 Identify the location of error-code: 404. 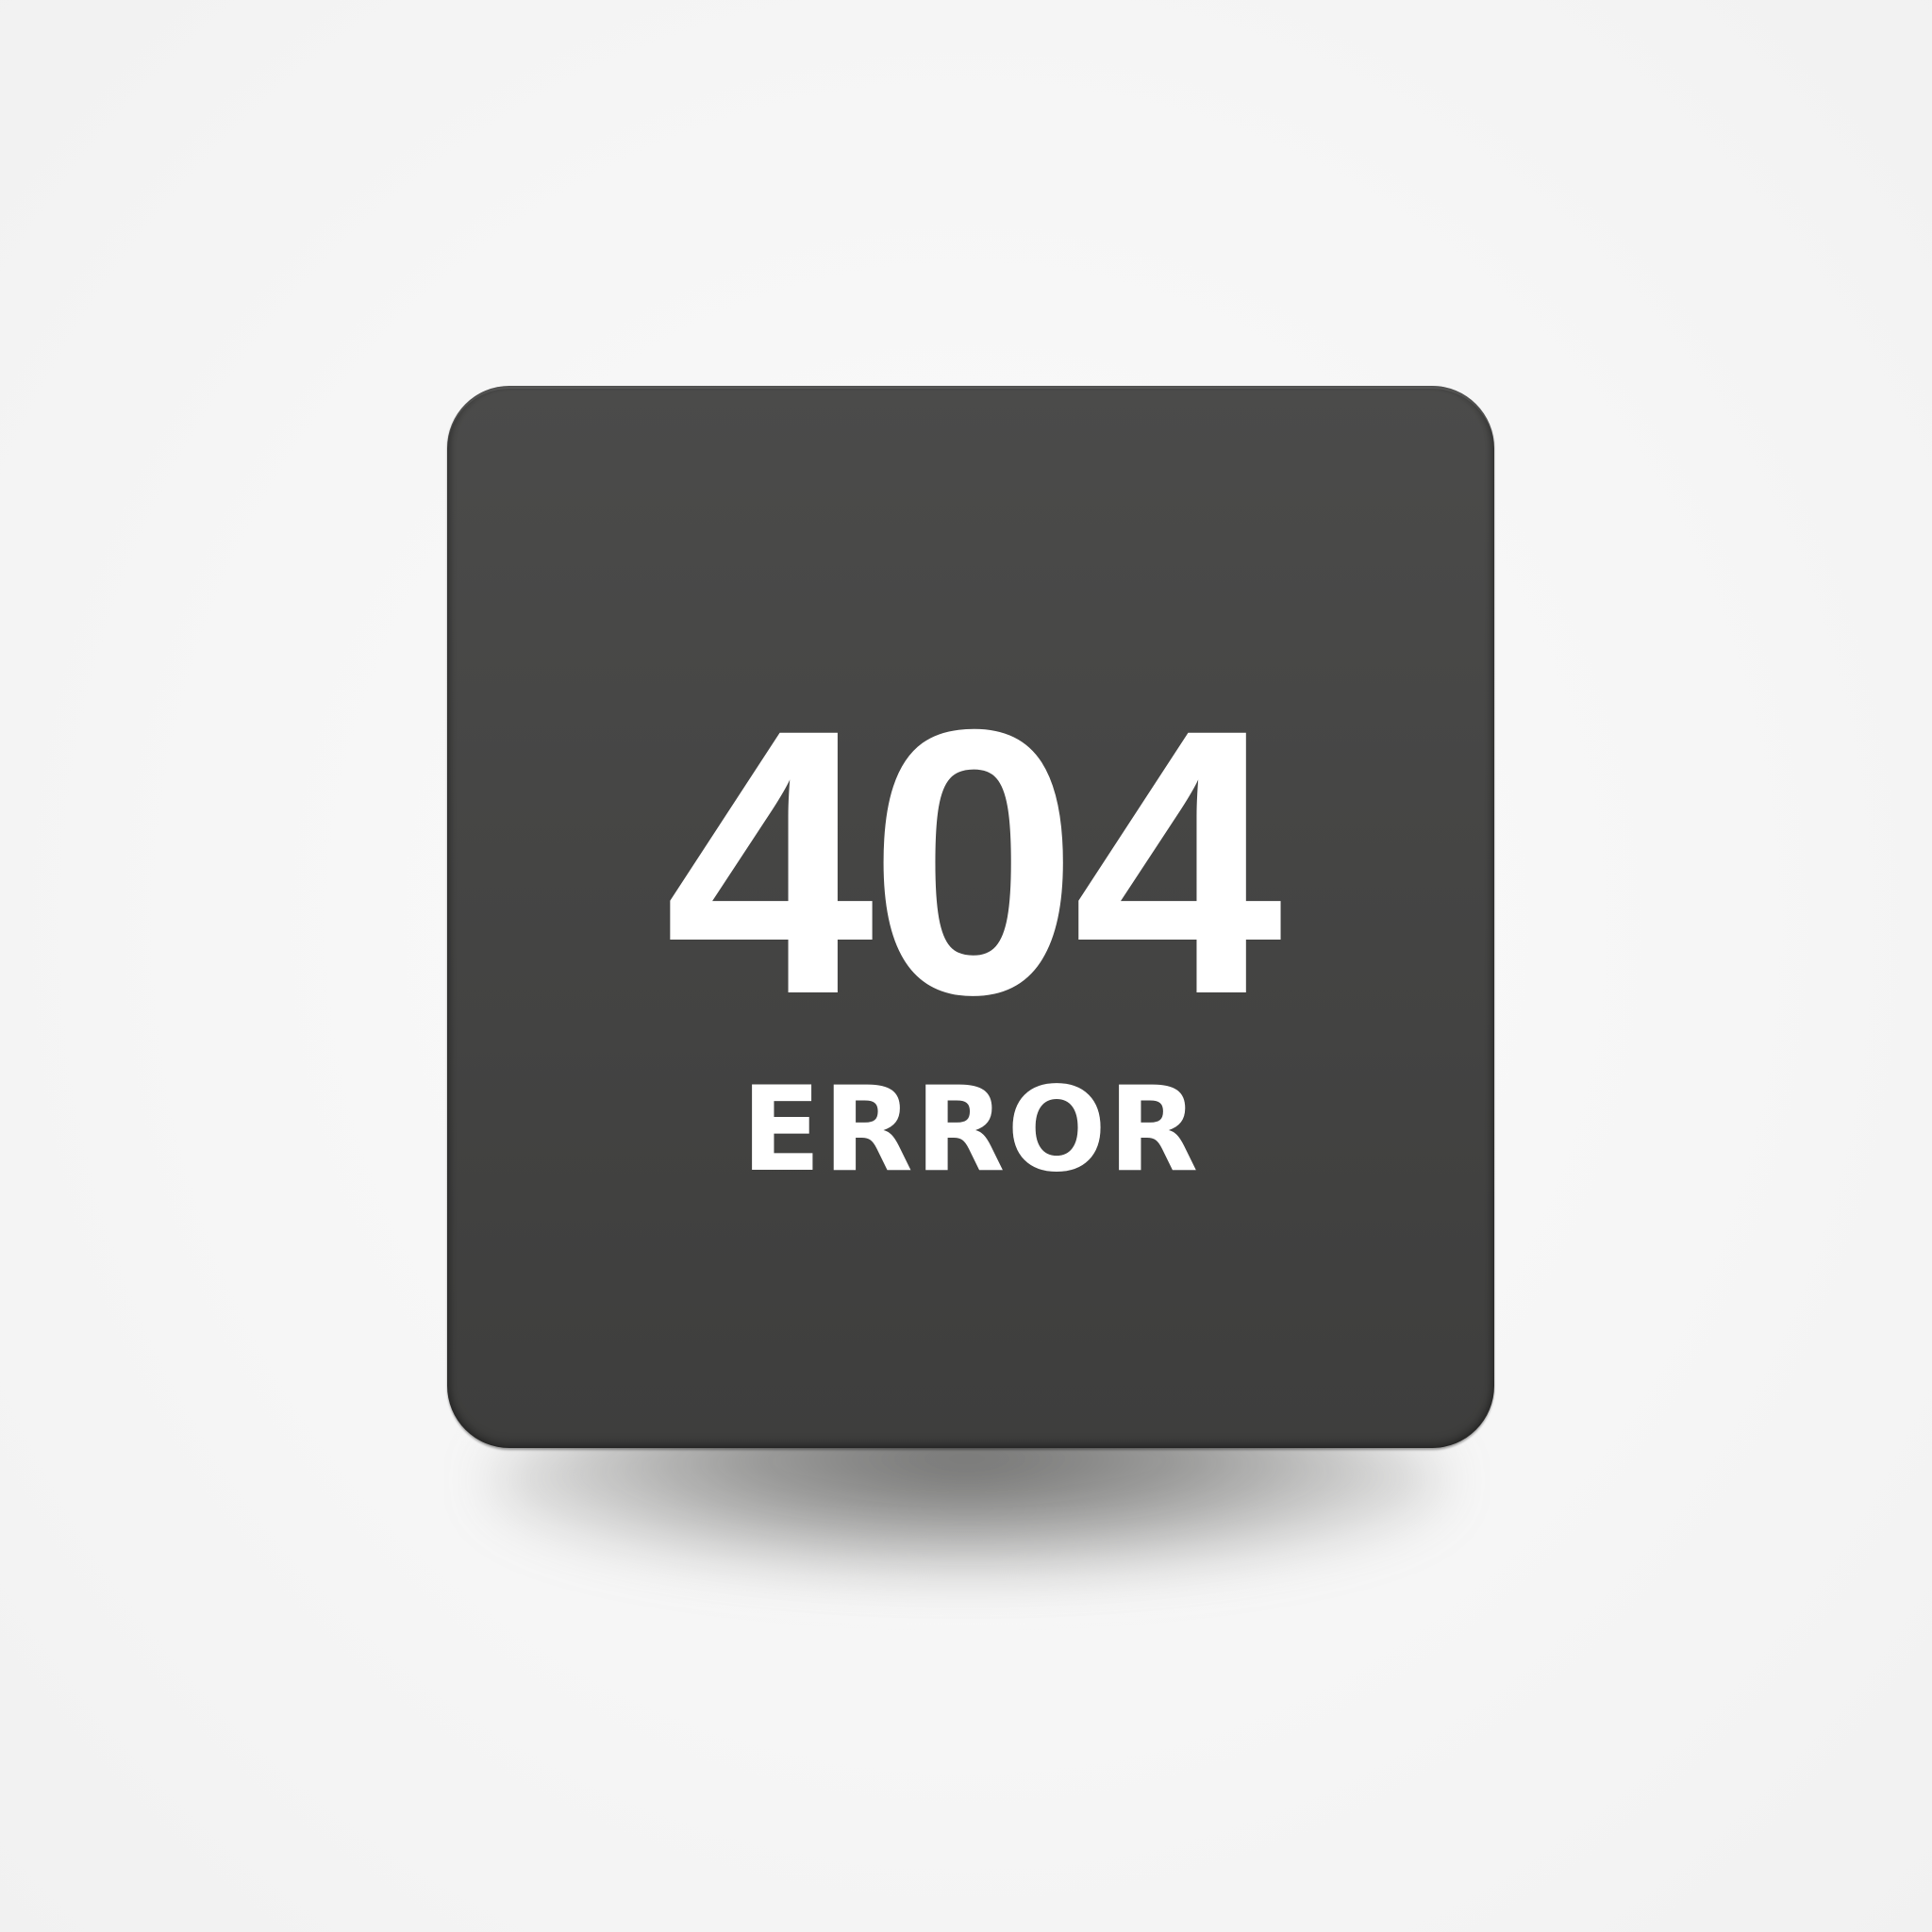
(973, 862).